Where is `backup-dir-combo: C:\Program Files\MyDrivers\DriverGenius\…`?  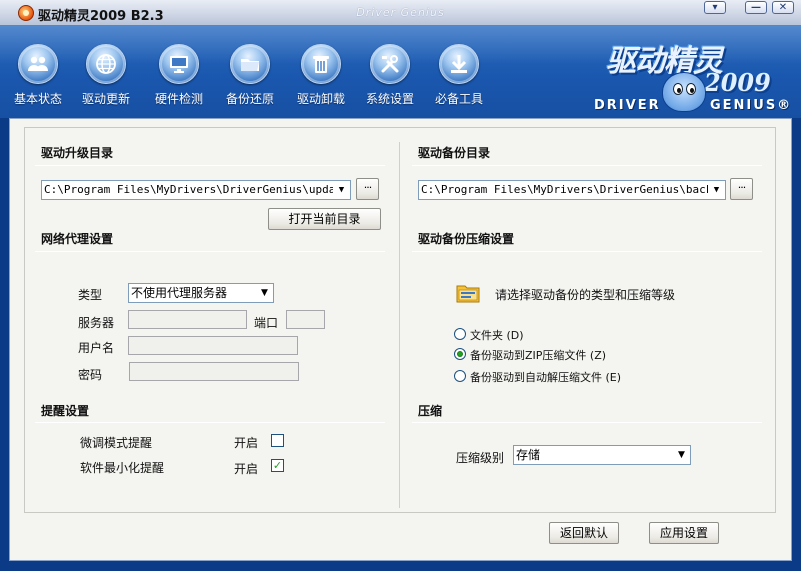
backup-dir-combo: C:\Program Files\MyDrivers\DriverGenius\… is located at coordinates (572, 190).